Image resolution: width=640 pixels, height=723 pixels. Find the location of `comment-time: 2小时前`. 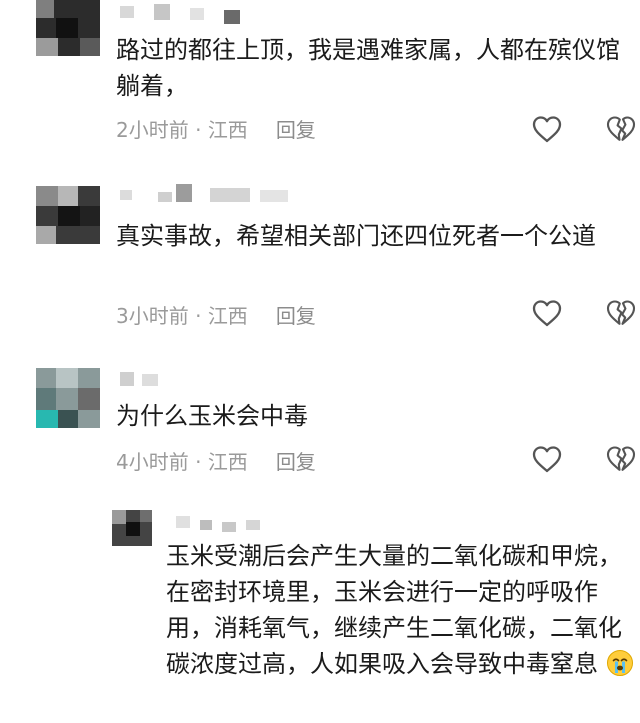

comment-time: 2小时前 is located at coordinates (152, 130).